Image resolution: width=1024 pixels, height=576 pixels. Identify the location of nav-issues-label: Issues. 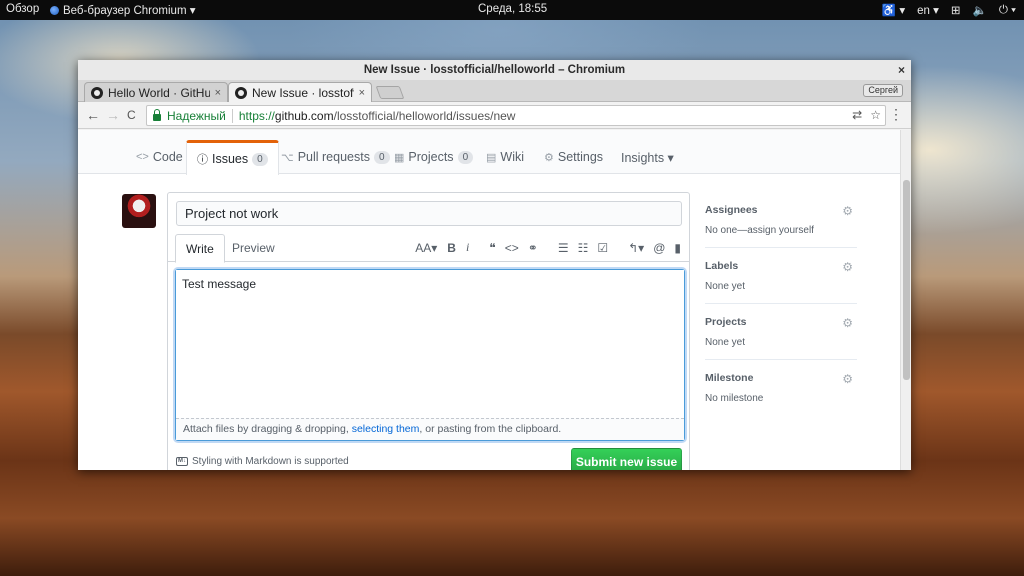
(230, 159).